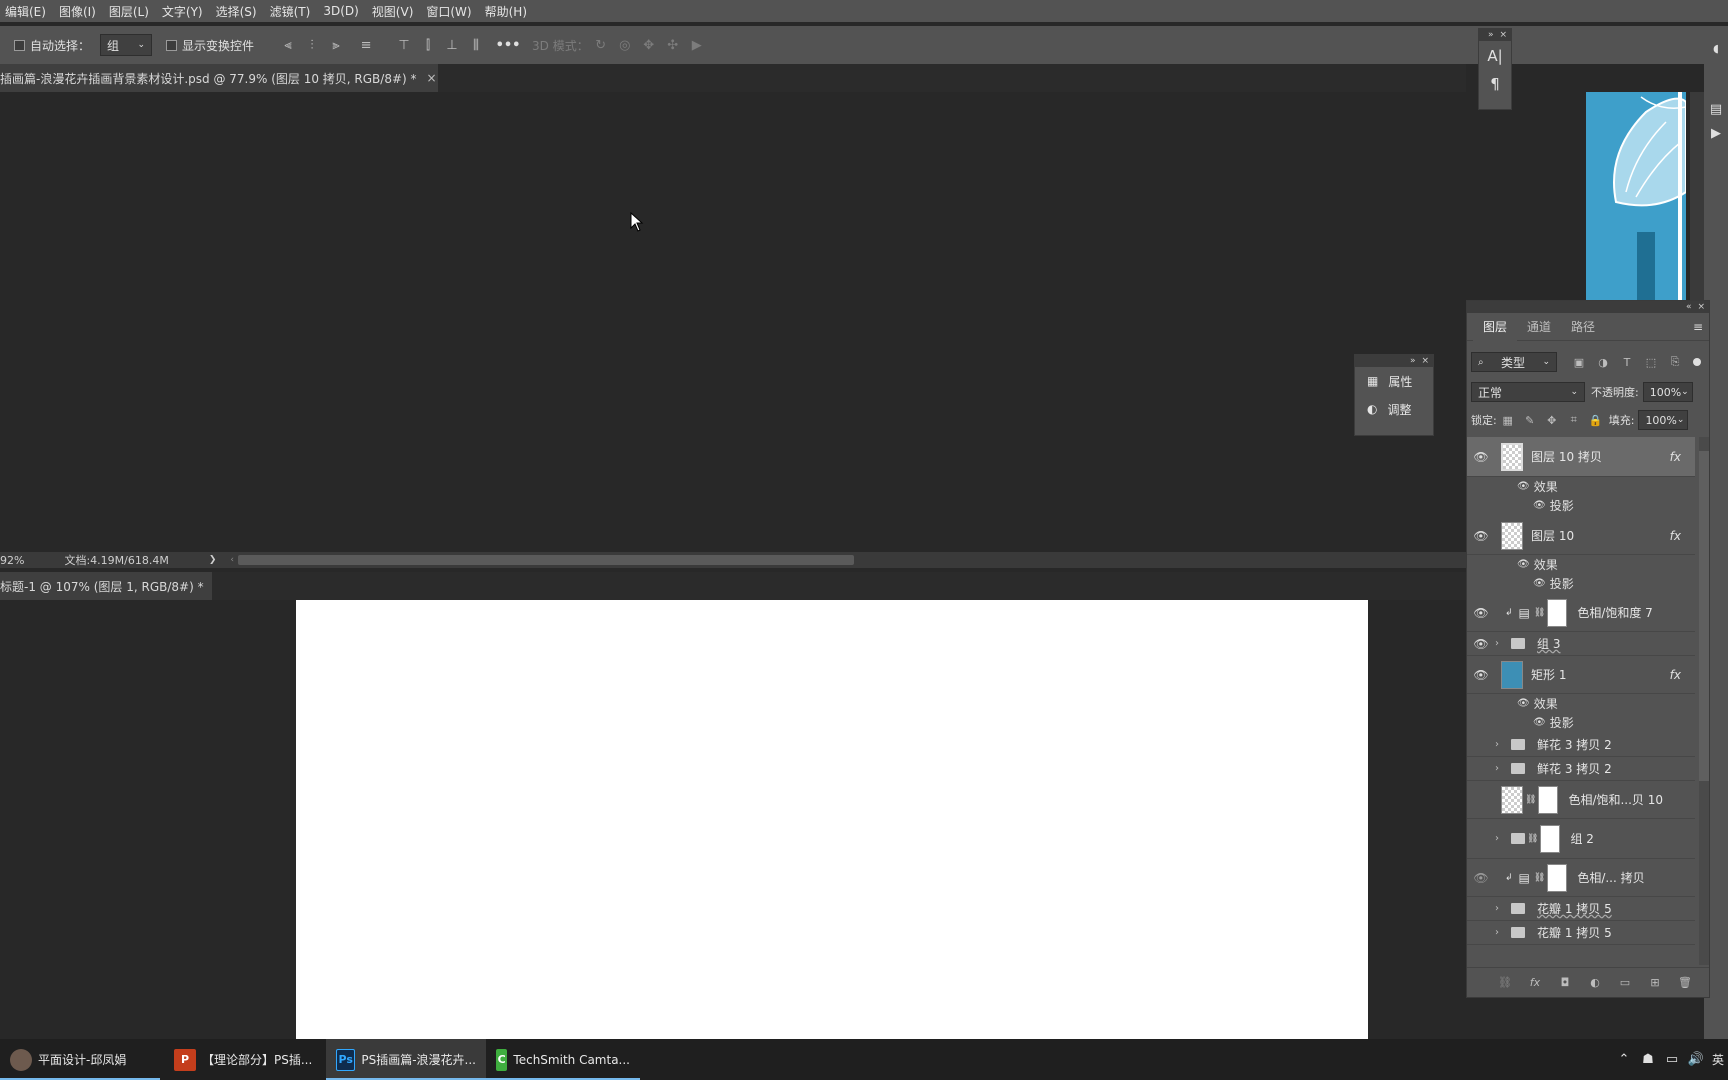 This screenshot has height=1080, width=1728. Describe the element at coordinates (288, 45) in the screenshot. I see `align-left-icon: ⫷` at that location.